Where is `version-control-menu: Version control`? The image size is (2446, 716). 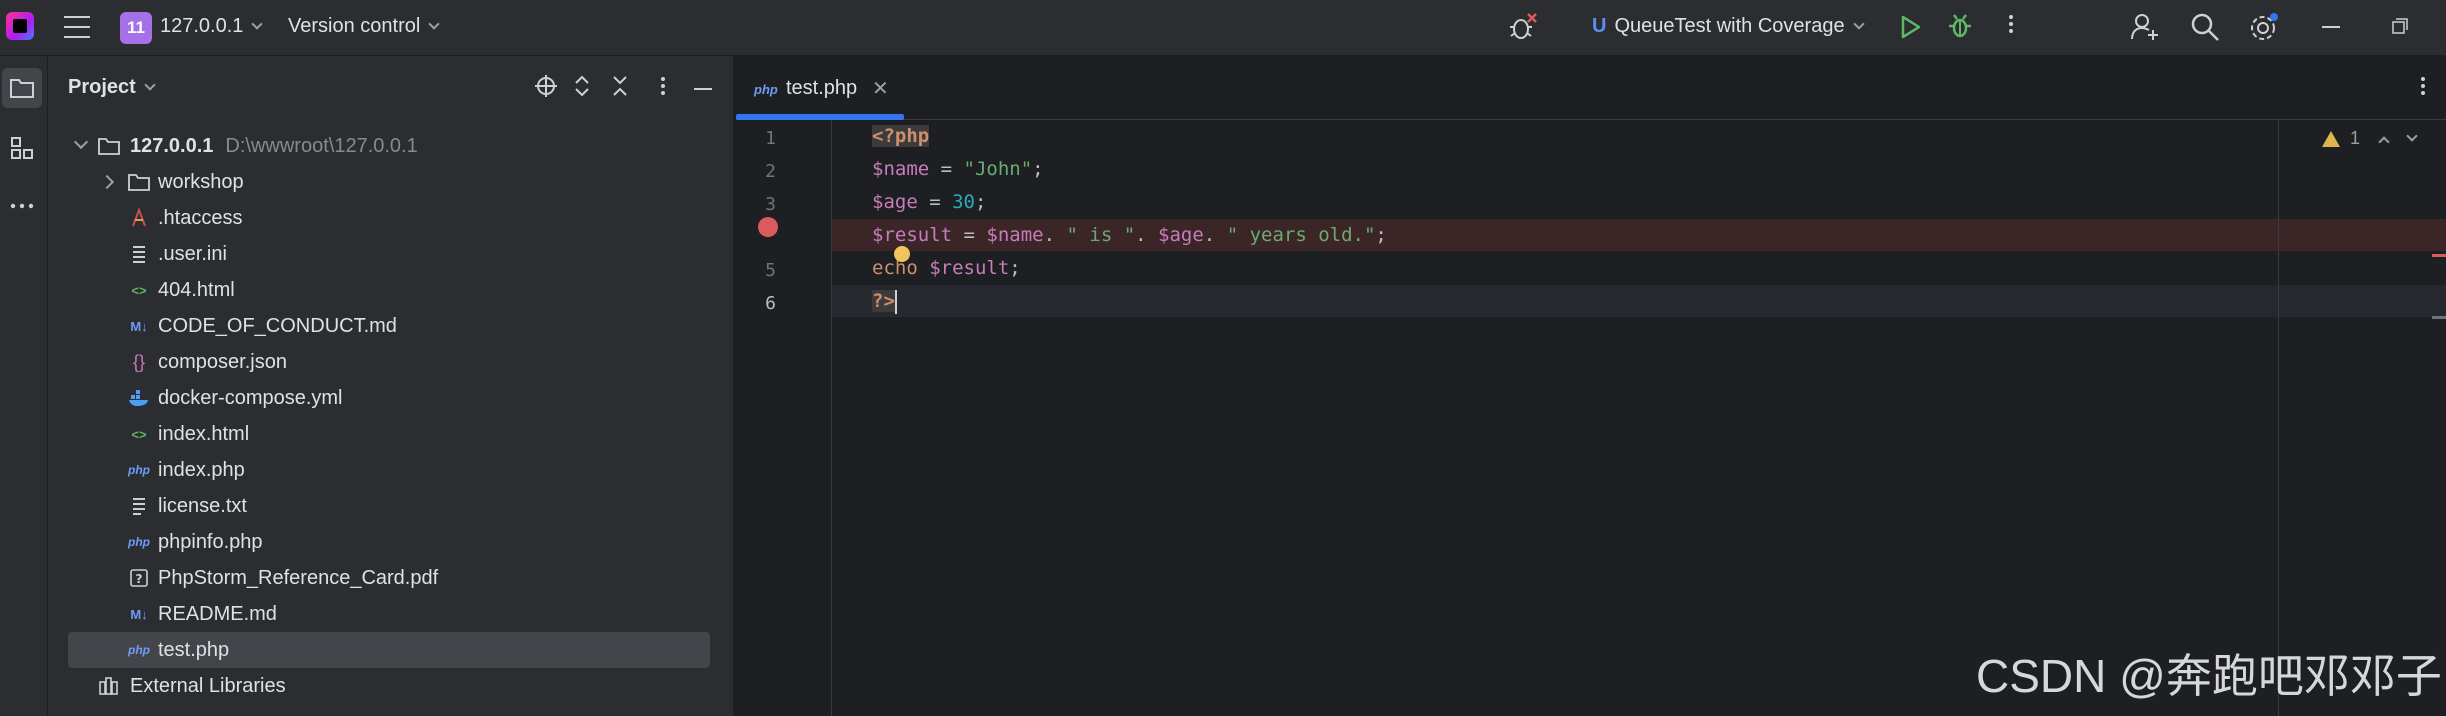 version-control-menu: Version control is located at coordinates (364, 26).